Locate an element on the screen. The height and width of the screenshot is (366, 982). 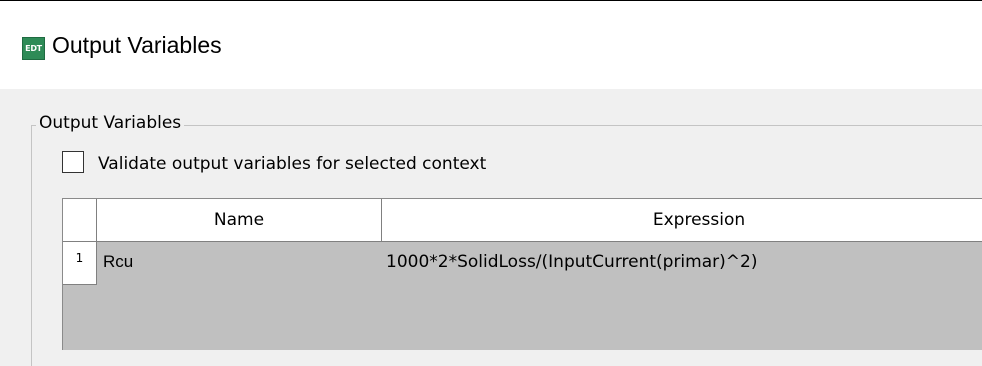
window-title: Output Variables is located at coordinates (137, 45).